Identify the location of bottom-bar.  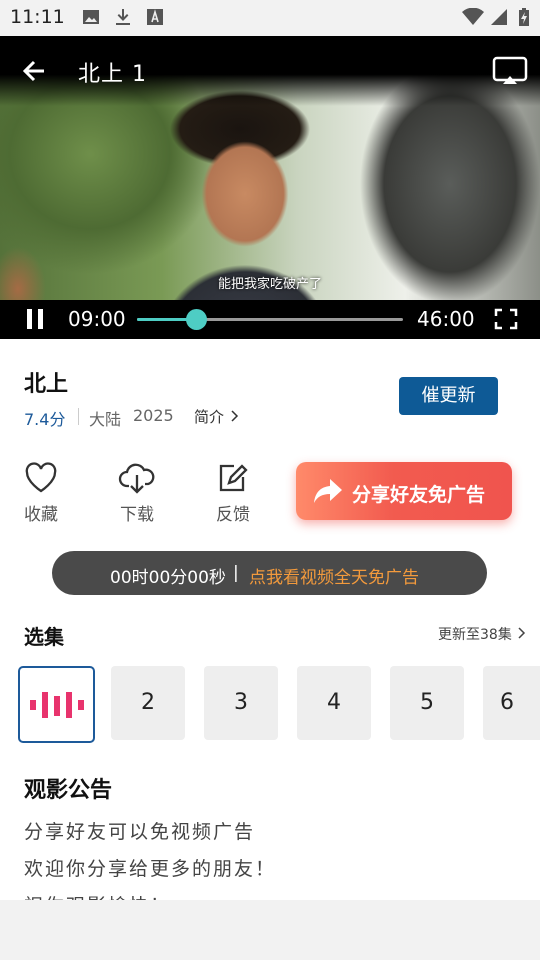
(270, 930).